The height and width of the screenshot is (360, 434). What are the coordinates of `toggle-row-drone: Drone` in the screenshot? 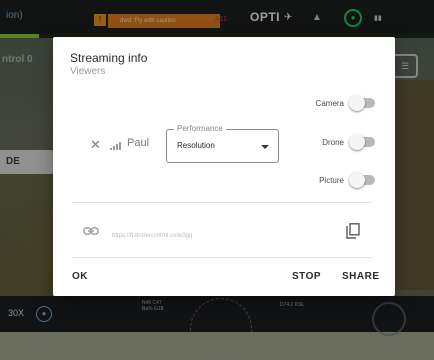 It's located at (348, 142).